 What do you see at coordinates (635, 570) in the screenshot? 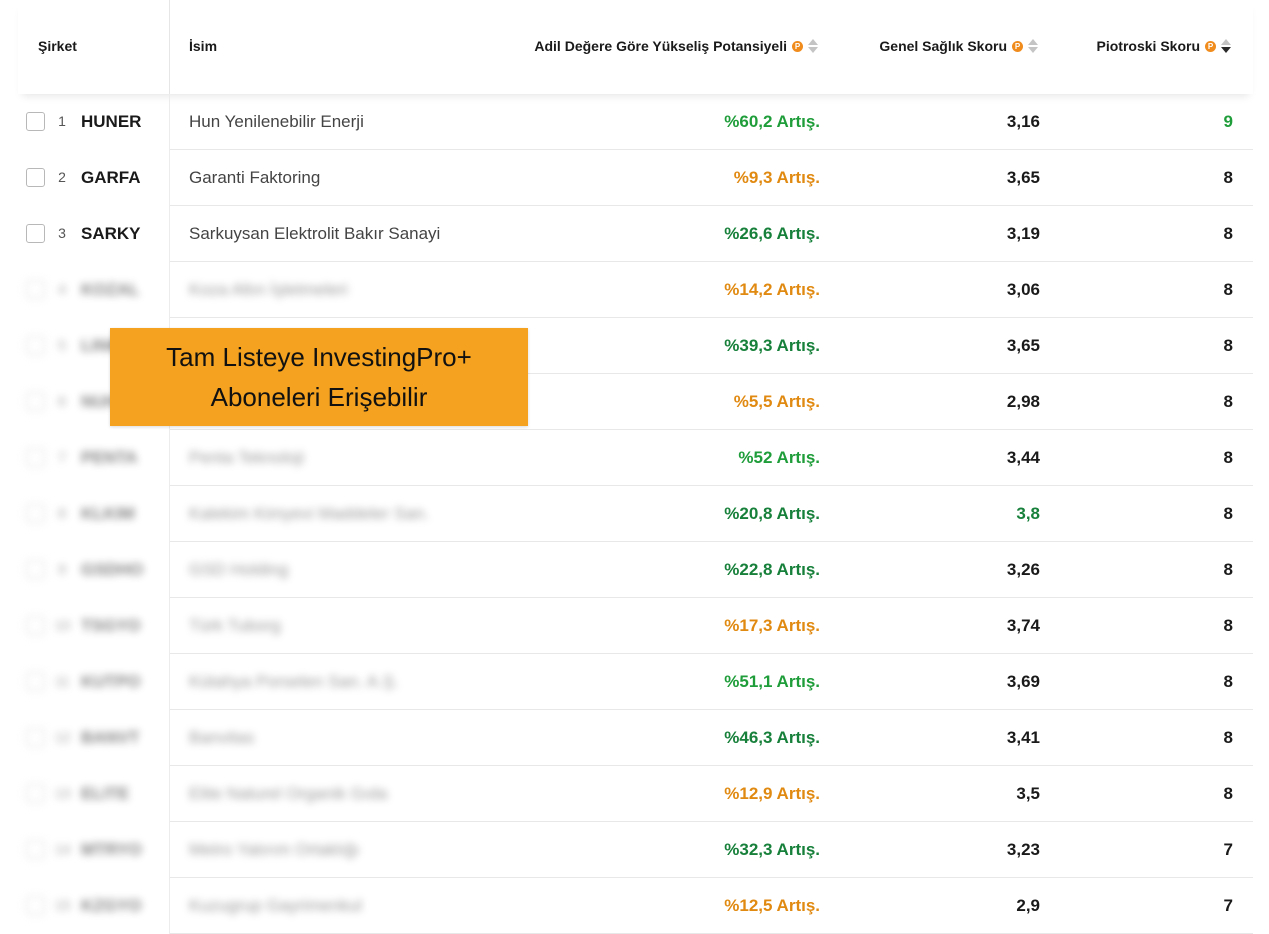
I see `table-row: 9 GSDHO GSD Holding %22,8 Artış. 3,26 8` at bounding box center [635, 570].